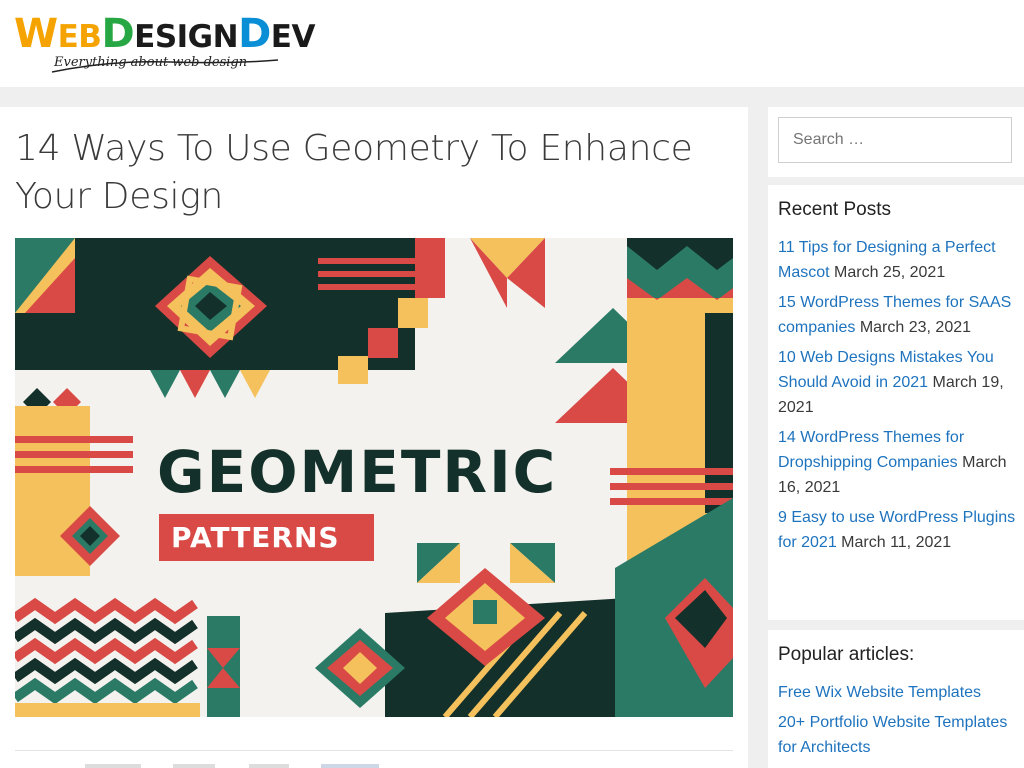  Describe the element at coordinates (512, 43) in the screenshot. I see `site-header: WEBDESIGNDEV Everything about web design` at that location.